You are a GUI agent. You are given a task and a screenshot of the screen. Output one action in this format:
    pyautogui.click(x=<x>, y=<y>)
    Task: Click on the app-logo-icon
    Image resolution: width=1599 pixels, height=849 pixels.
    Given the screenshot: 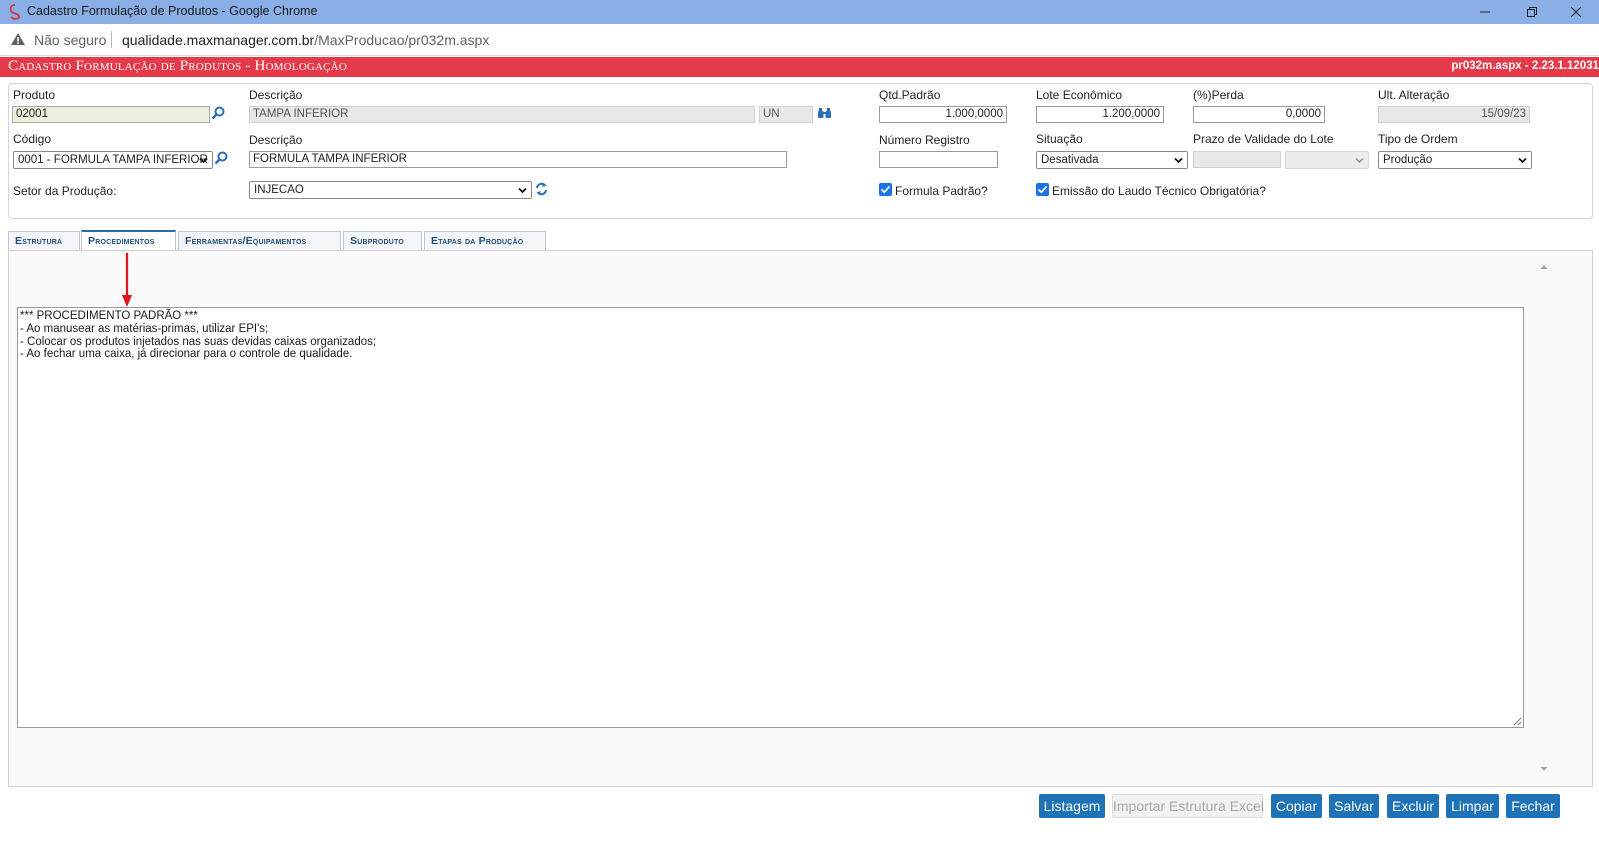 What is the action you would take?
    pyautogui.click(x=14, y=12)
    